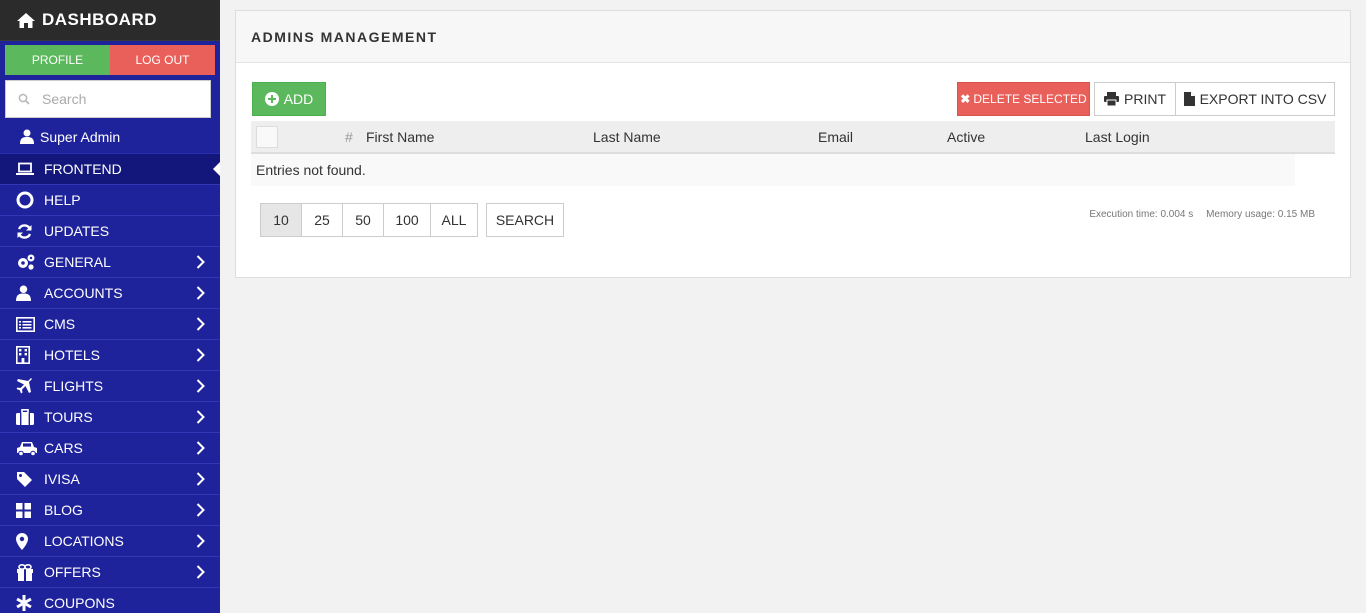 This screenshot has width=1366, height=613. What do you see at coordinates (27, 572) in the screenshot?
I see `gift-icon` at bounding box center [27, 572].